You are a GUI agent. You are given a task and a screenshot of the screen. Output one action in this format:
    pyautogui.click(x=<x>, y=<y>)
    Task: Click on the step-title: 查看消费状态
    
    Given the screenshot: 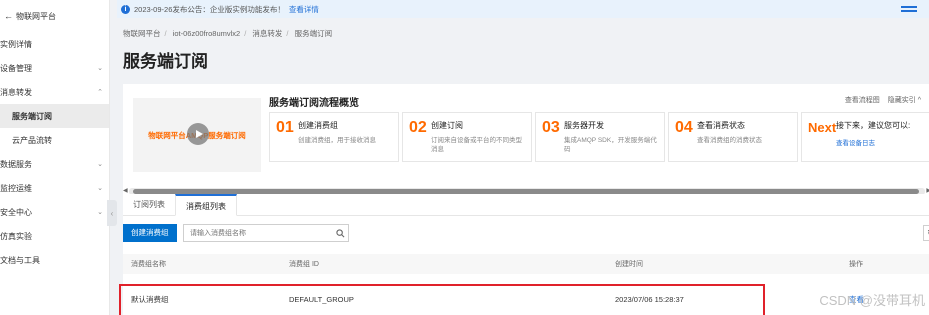 What is the action you would take?
    pyautogui.click(x=744, y=125)
    